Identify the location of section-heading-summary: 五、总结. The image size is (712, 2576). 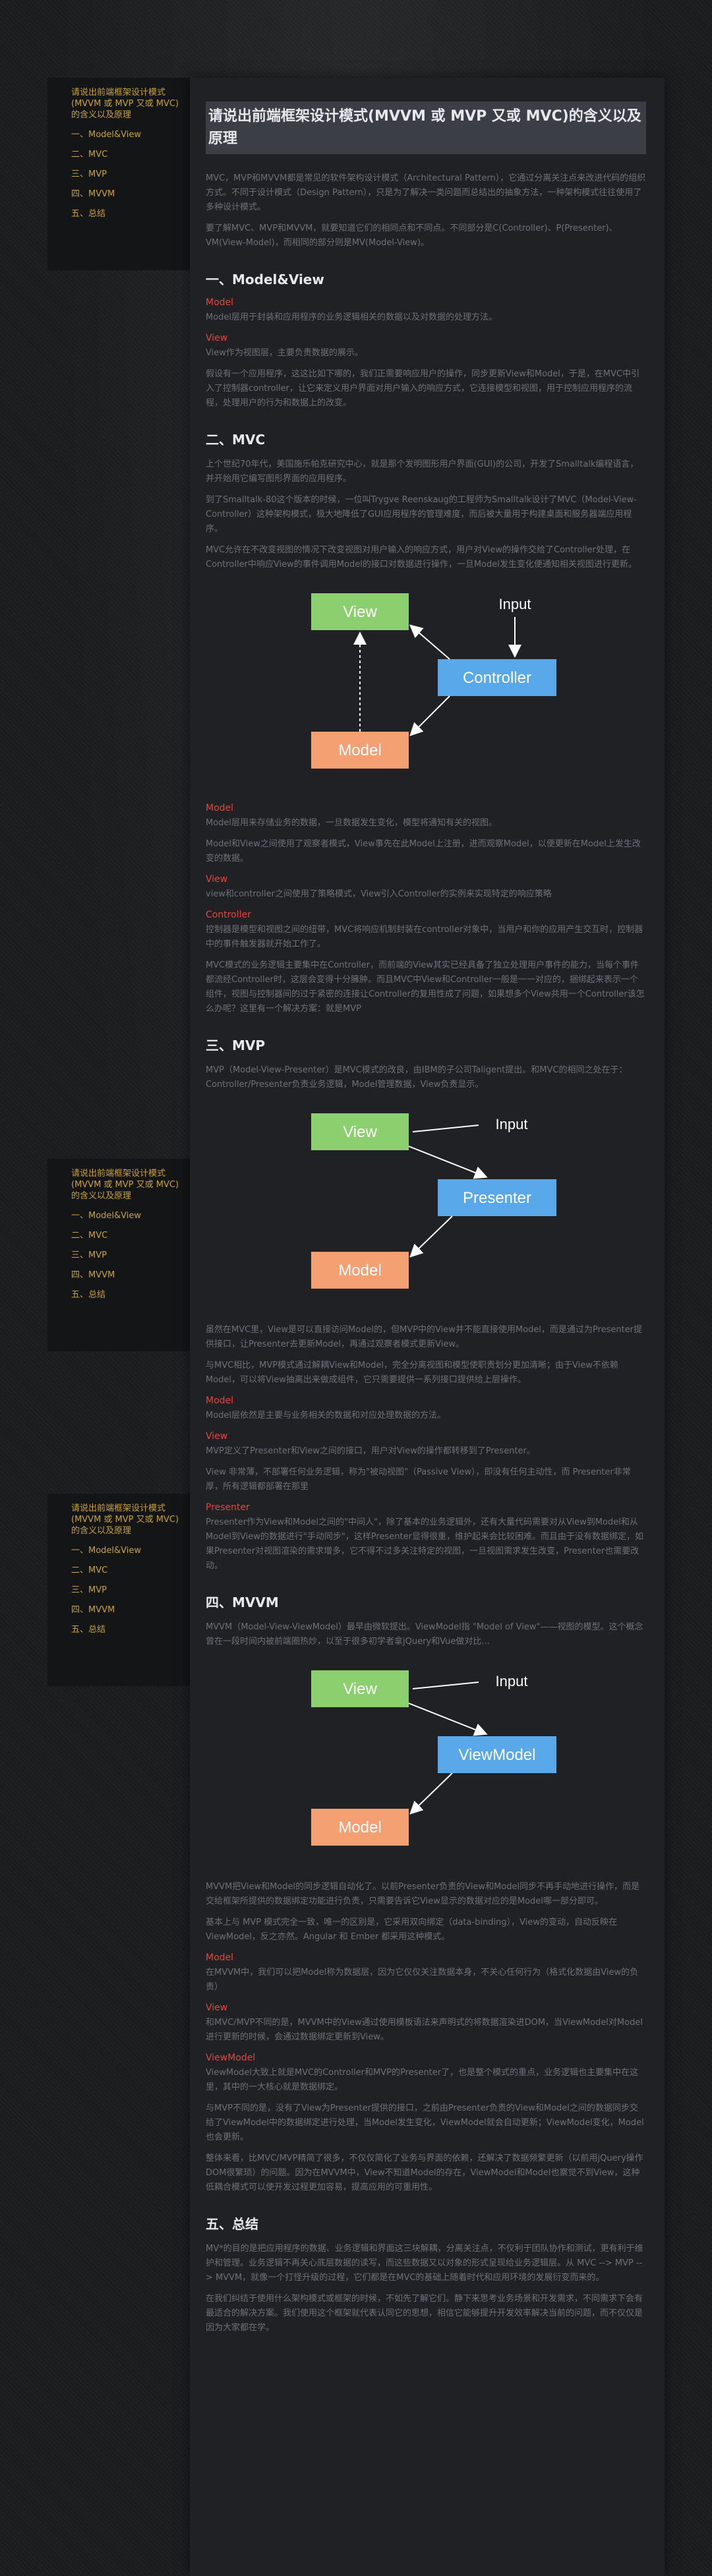
(232, 2224).